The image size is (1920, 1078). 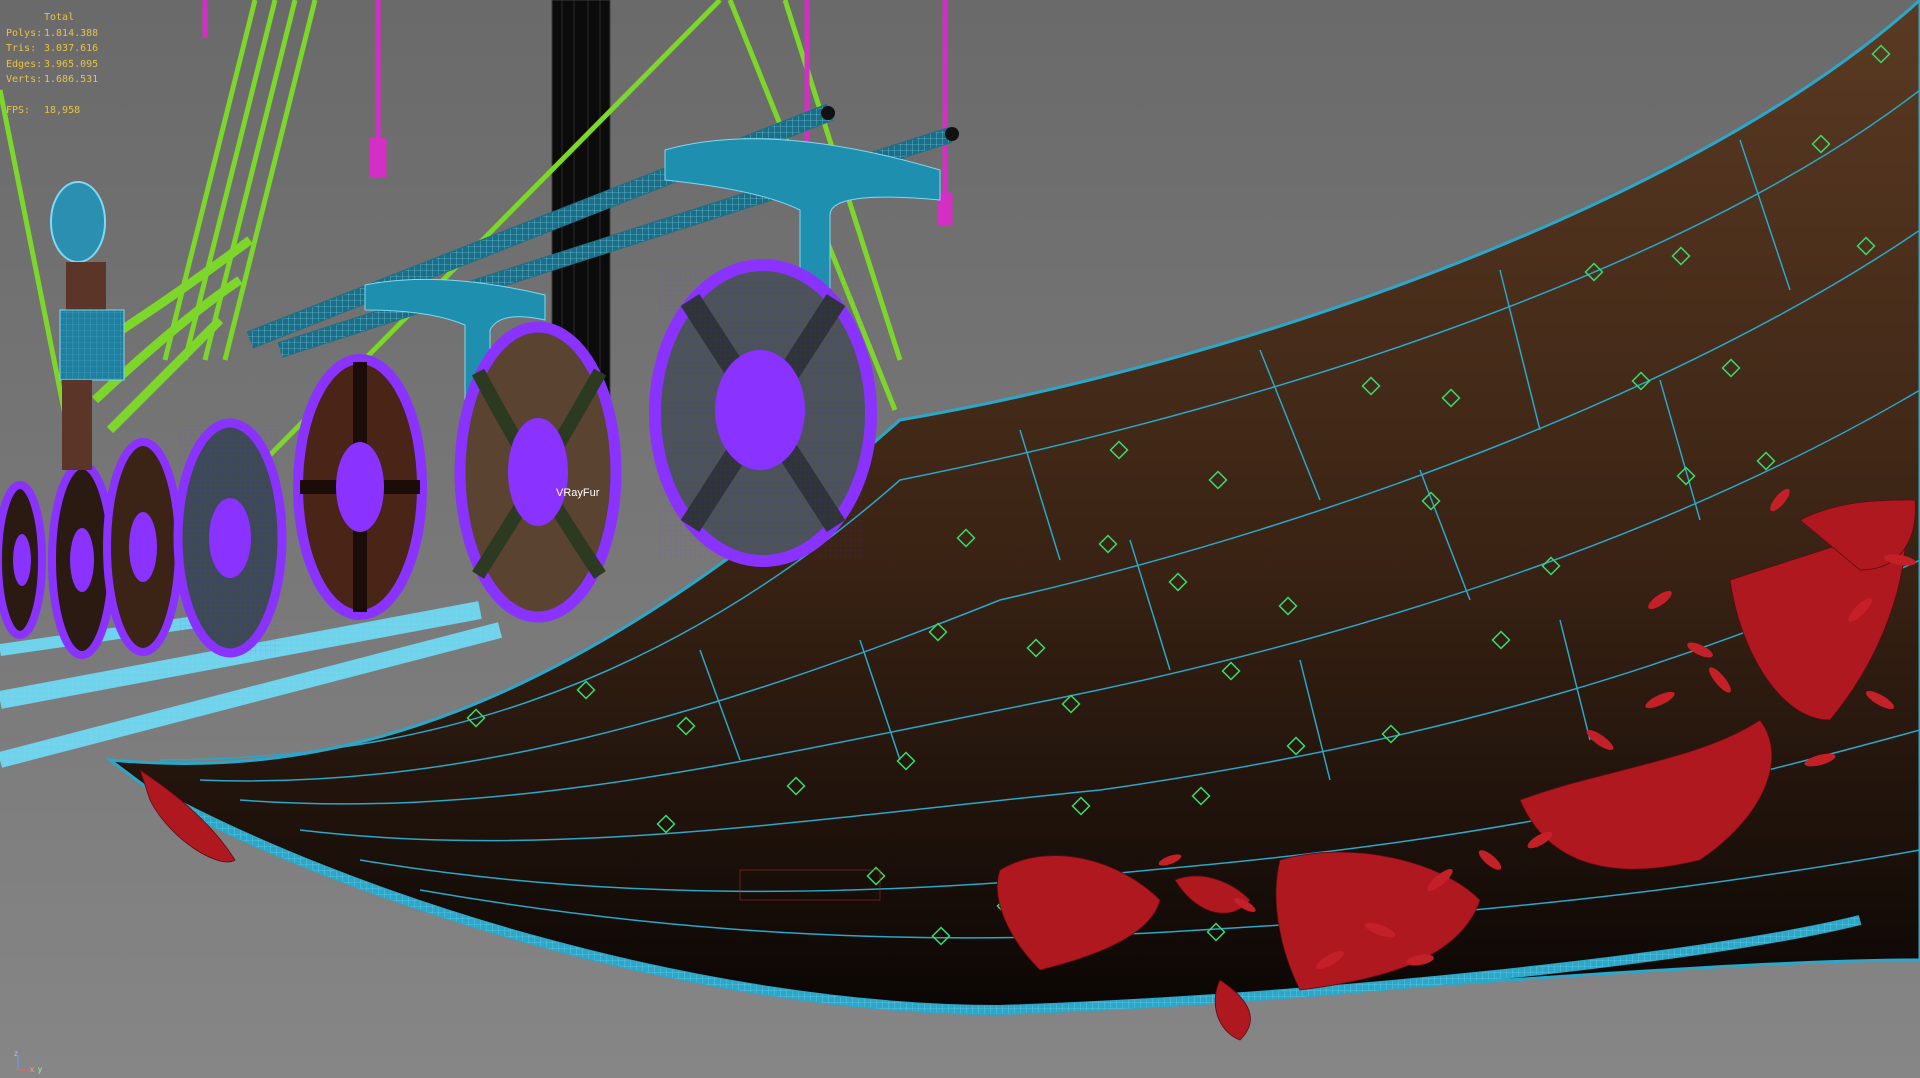 What do you see at coordinates (24, 33) in the screenshot?
I see `polys-label: Polys:` at bounding box center [24, 33].